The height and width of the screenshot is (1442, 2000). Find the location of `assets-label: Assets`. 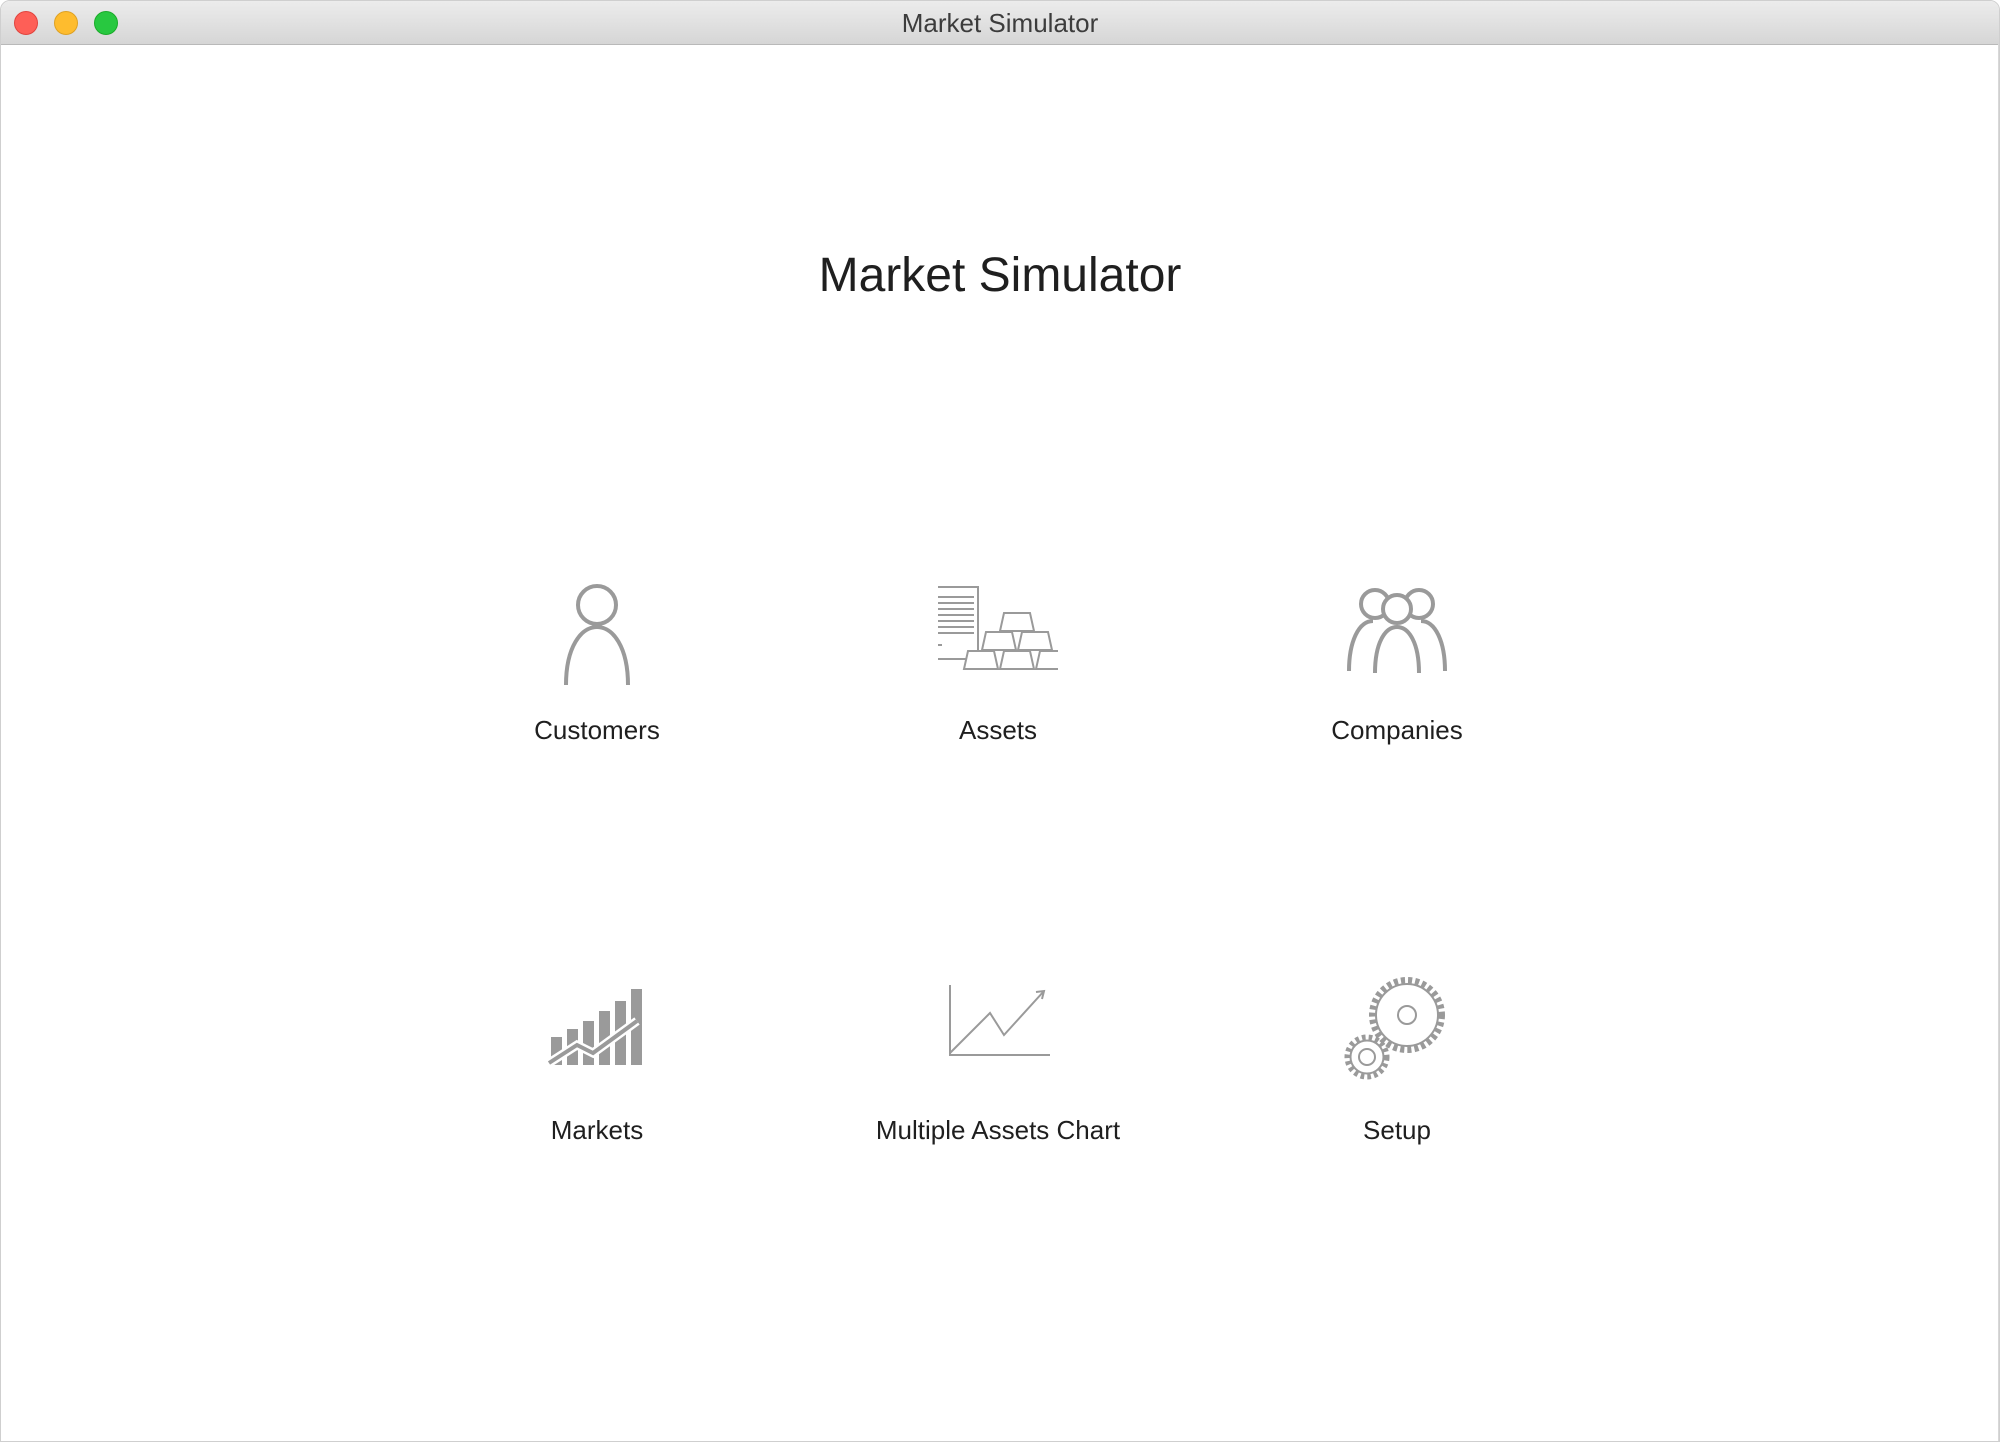

assets-label: Assets is located at coordinates (998, 730).